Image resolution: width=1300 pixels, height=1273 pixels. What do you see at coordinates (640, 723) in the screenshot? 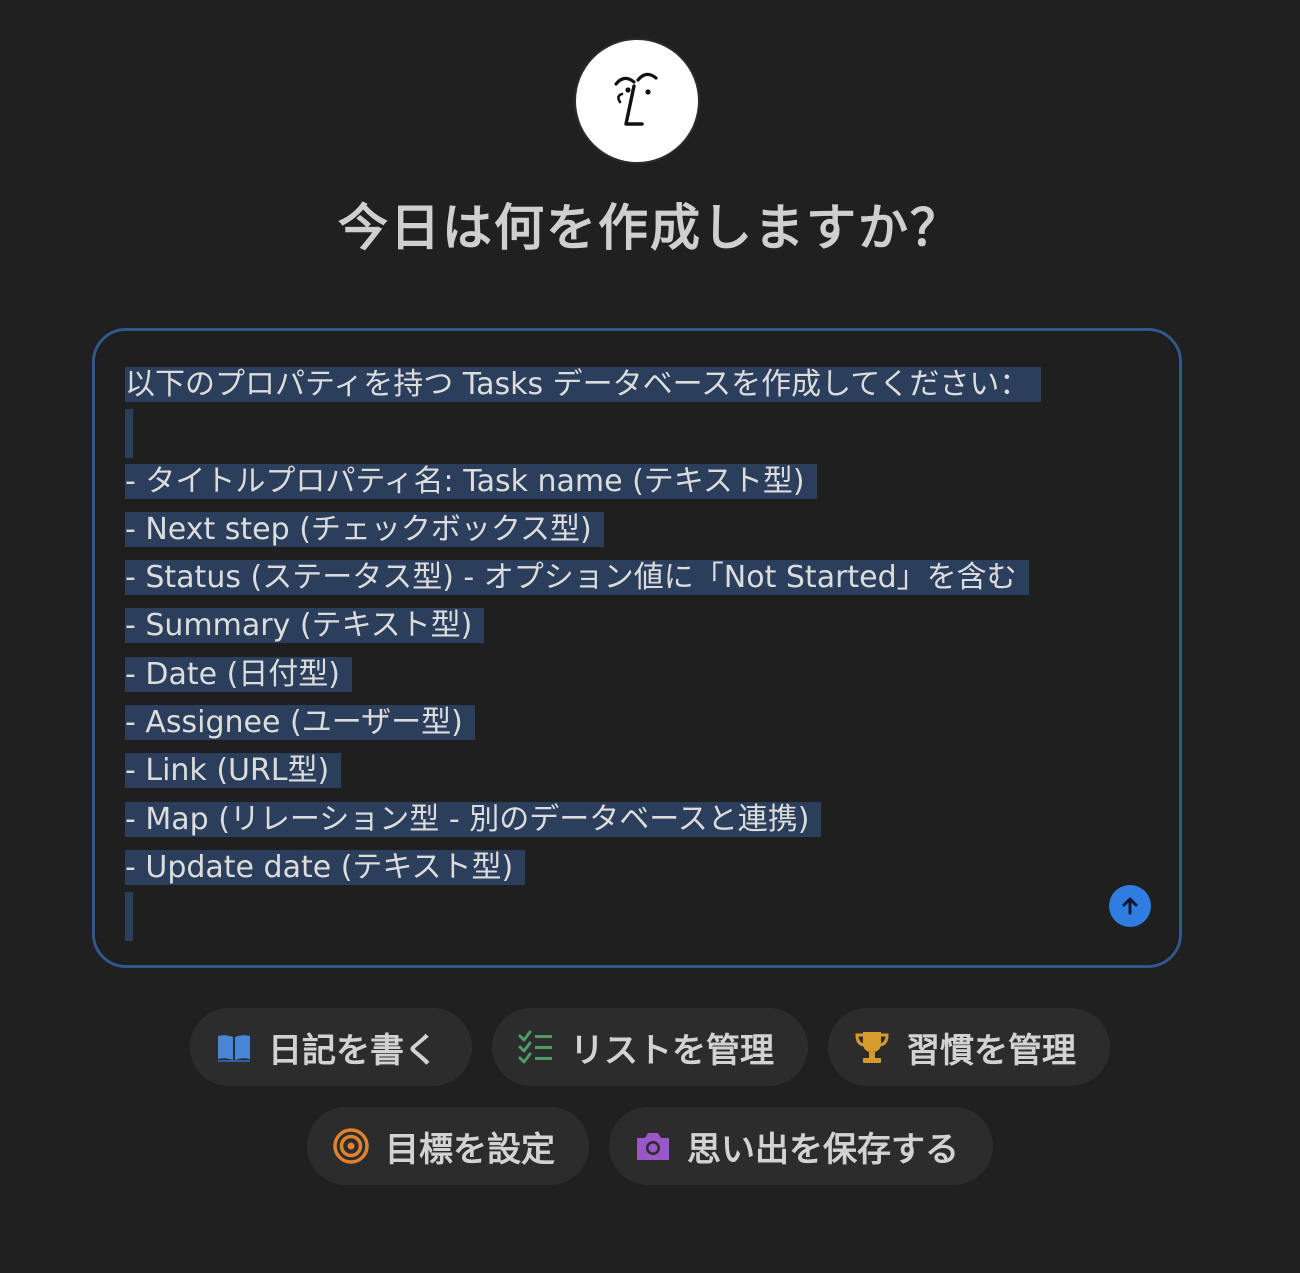
I see `prompt-line: - Assignee (ユーザー型)` at bounding box center [640, 723].